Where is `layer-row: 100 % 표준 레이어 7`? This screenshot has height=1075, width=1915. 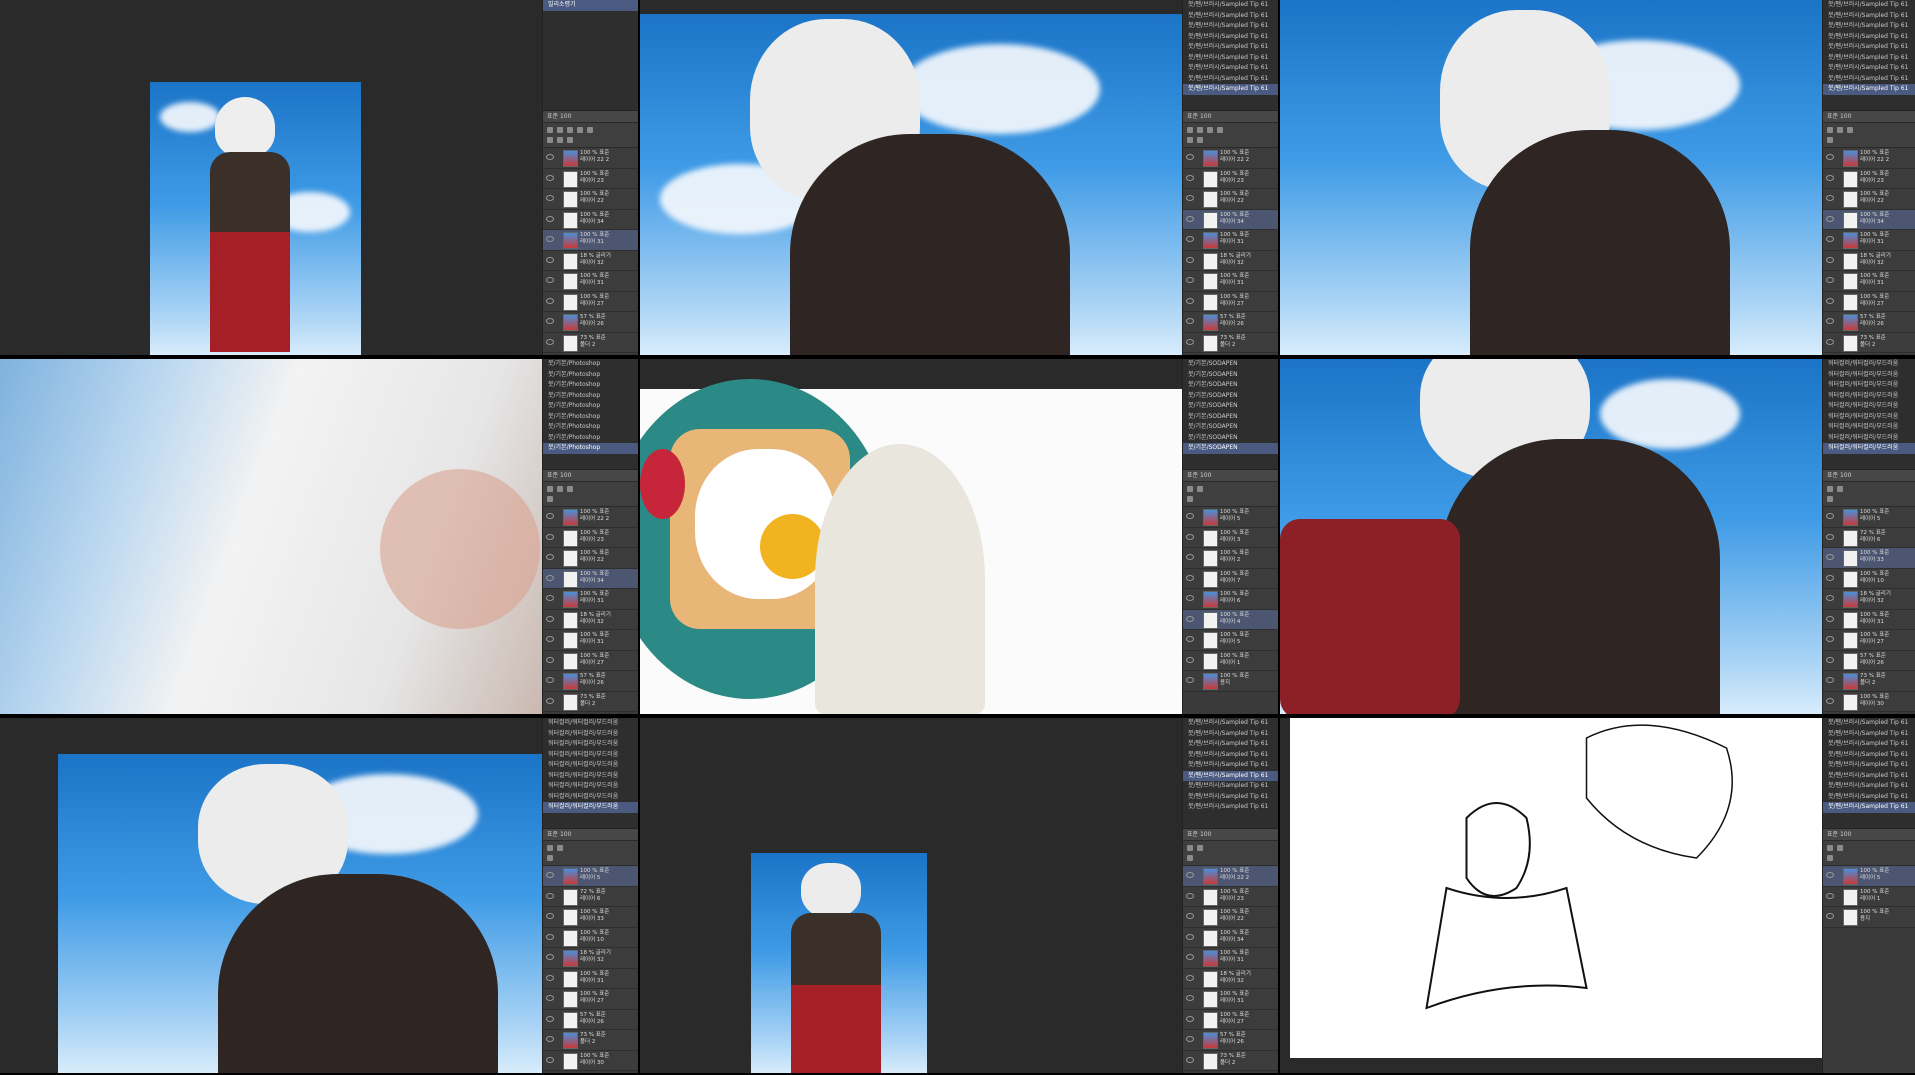 layer-row: 100 % 표준 레이어 7 is located at coordinates (1230, 578).